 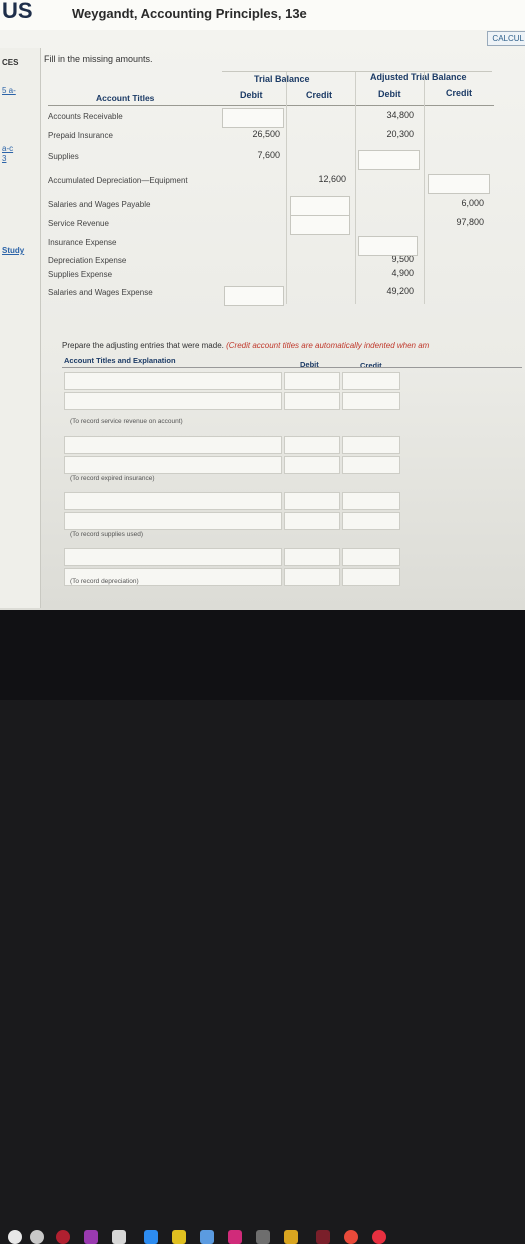 I want to click on calculator-button: CALCUL, so click(x=506, y=38).